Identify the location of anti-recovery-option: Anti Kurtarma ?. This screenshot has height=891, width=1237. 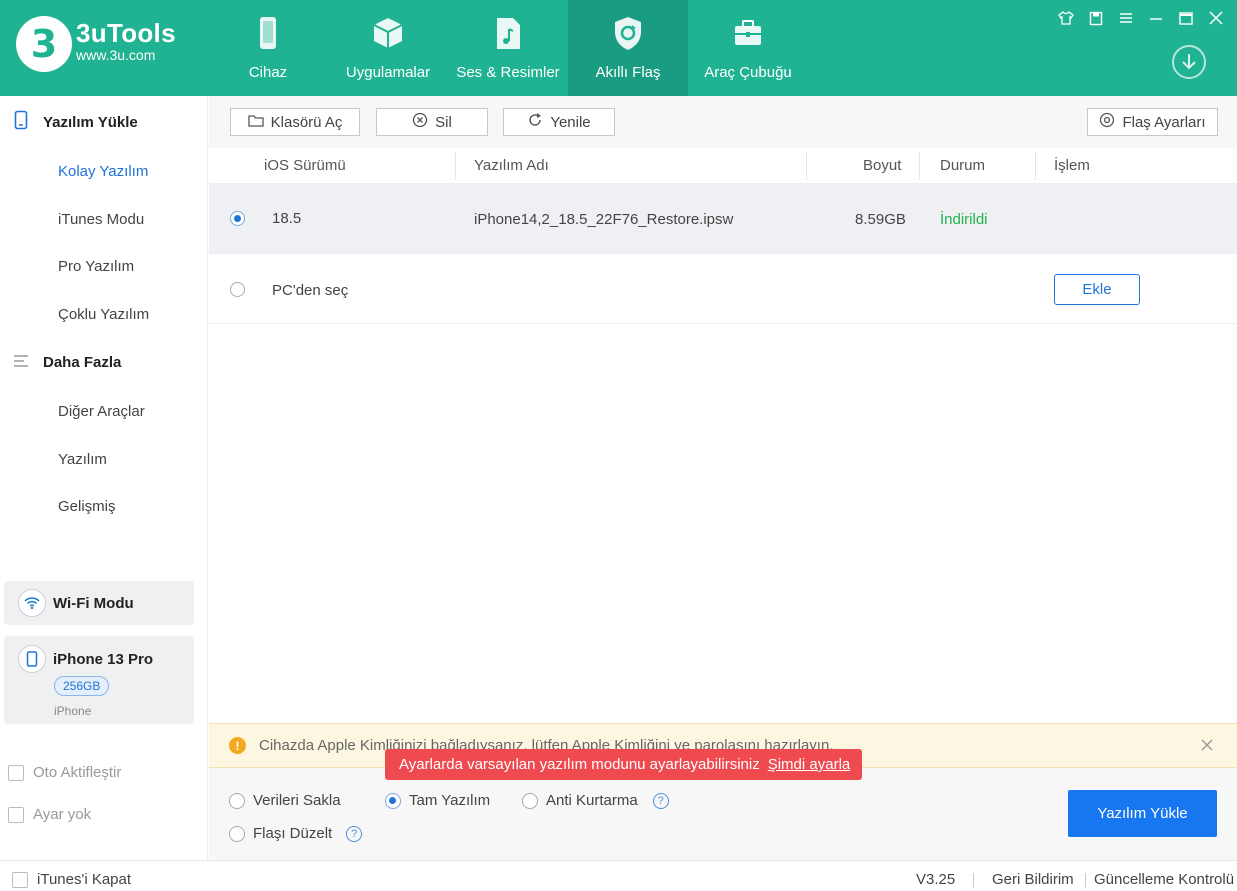
(595, 800).